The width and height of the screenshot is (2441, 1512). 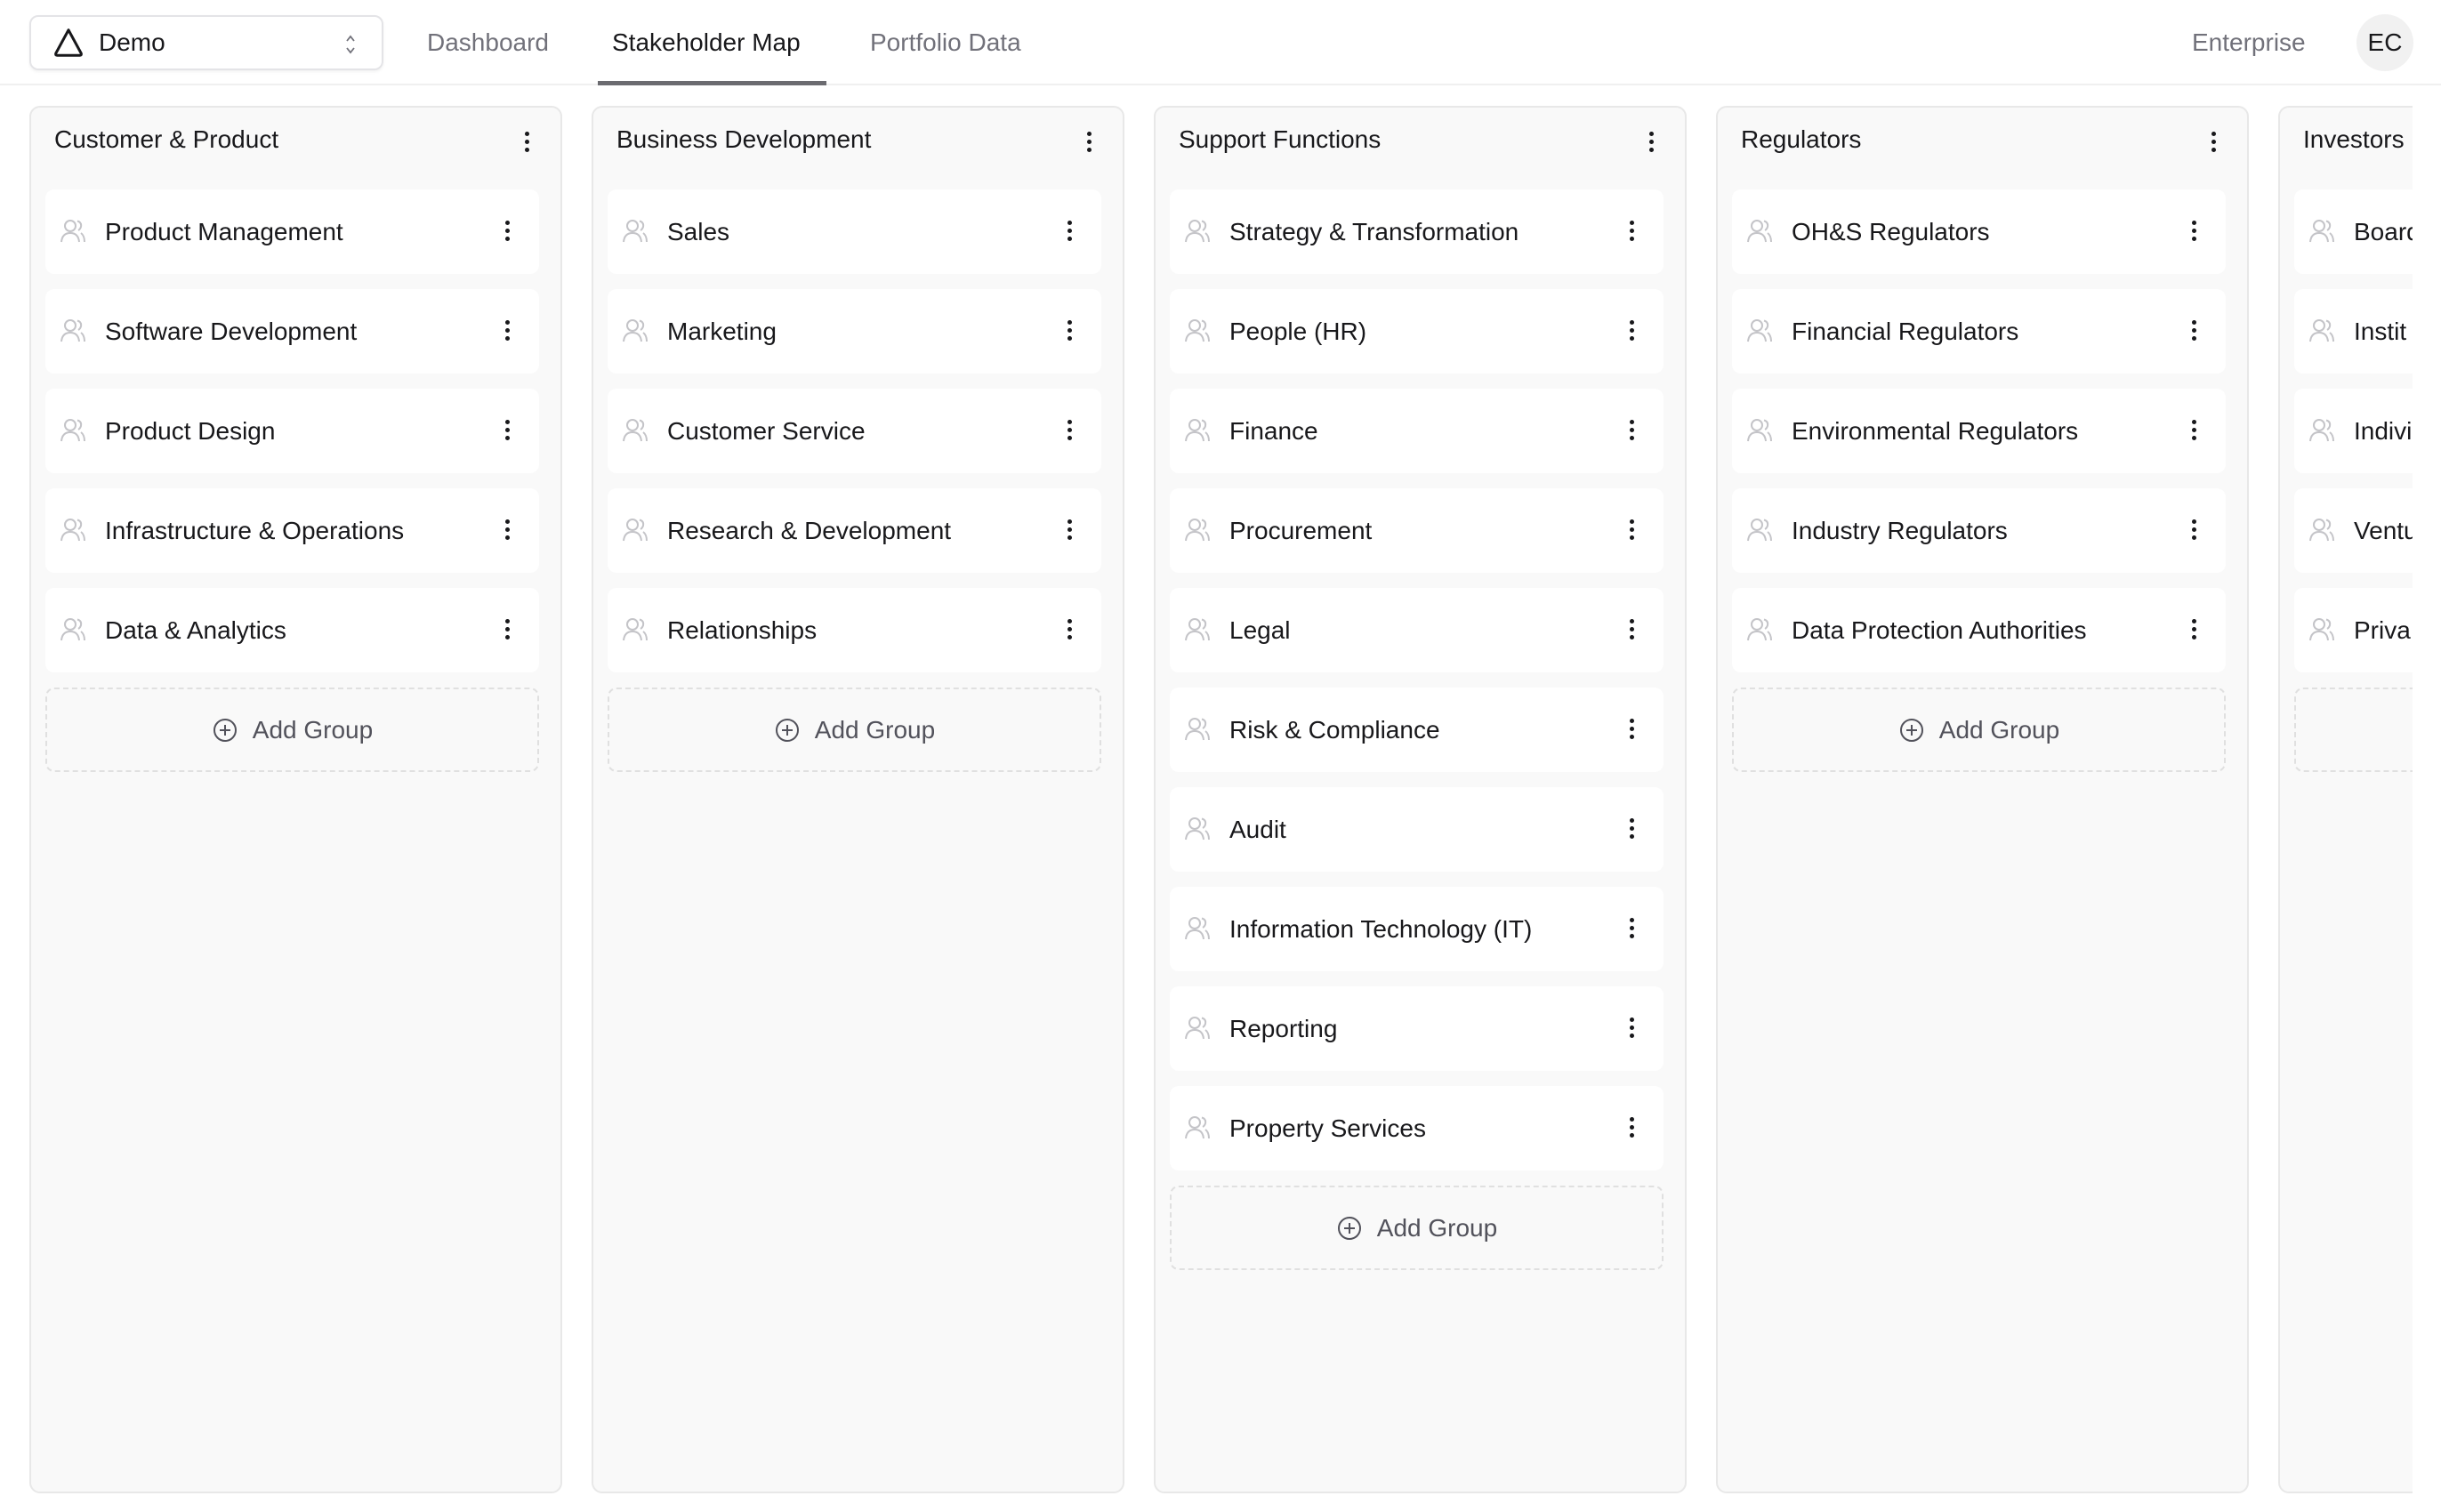 I want to click on group-card: Strategy & Transformation, so click(x=1417, y=231).